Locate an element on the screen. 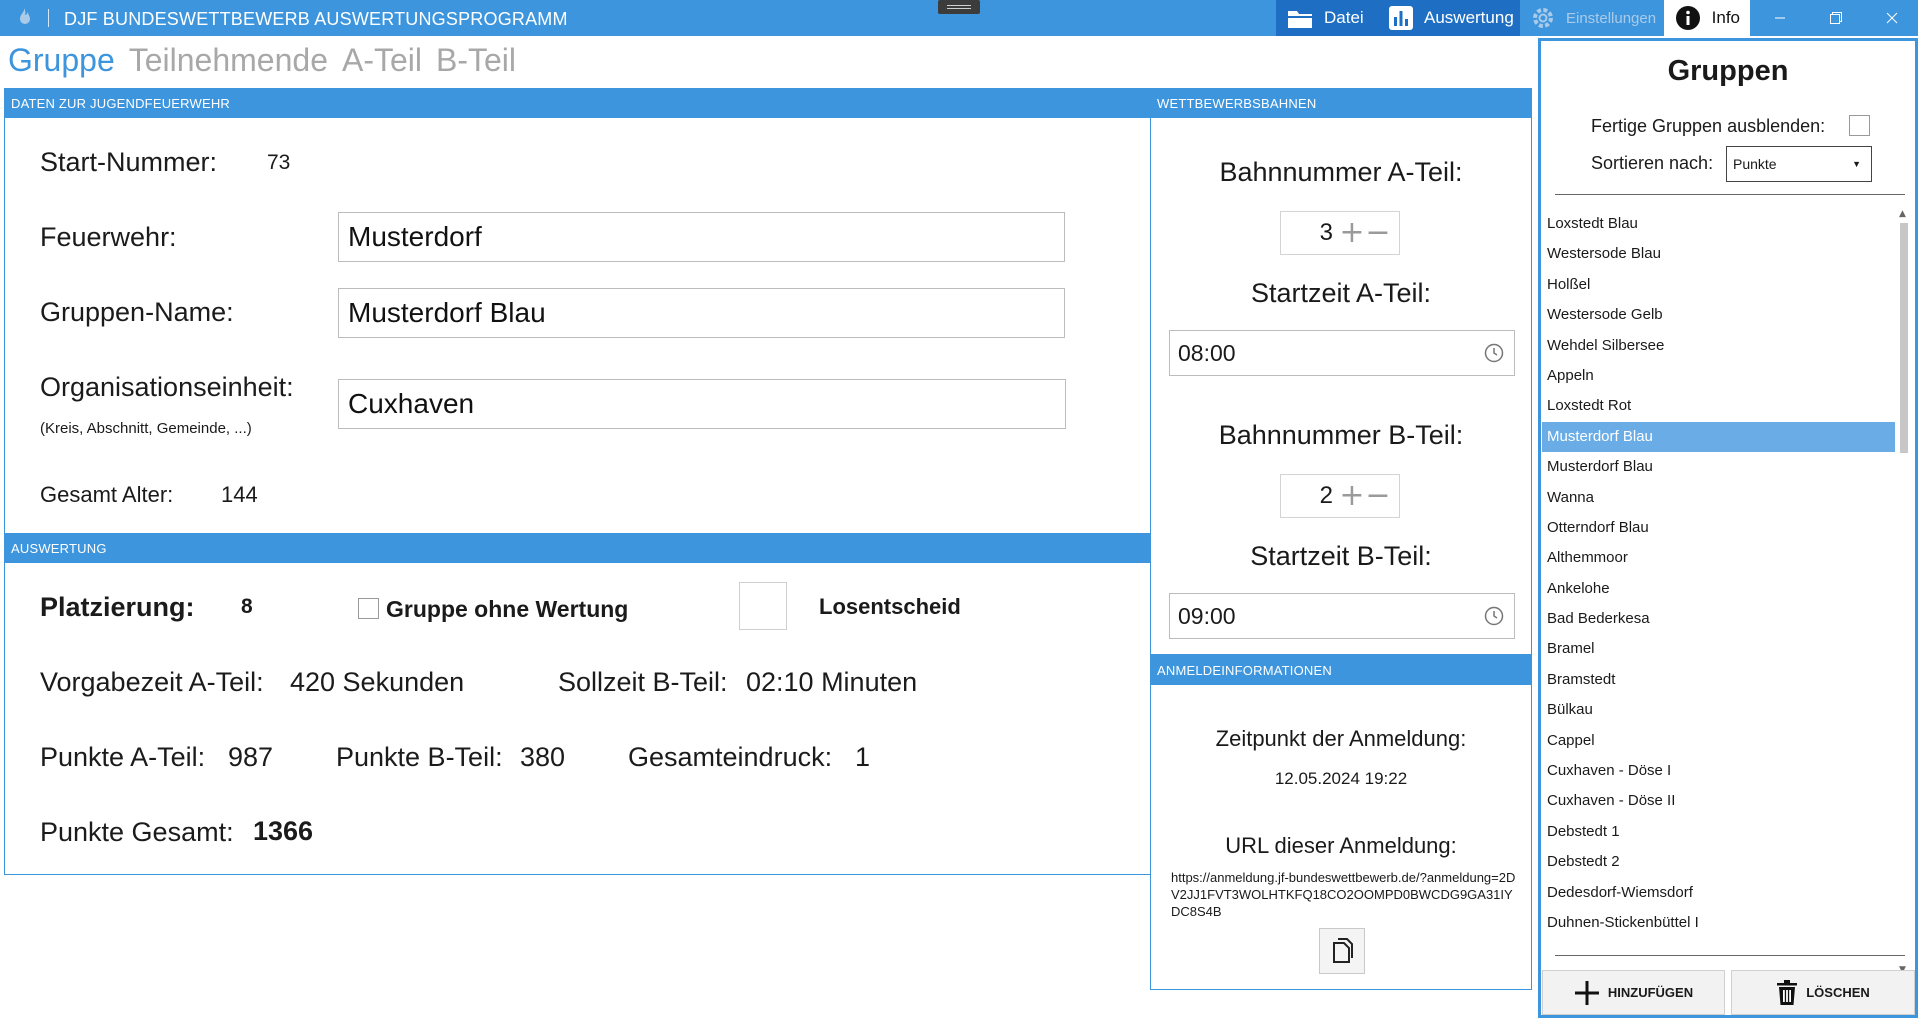  list-item: Westersode Blau is located at coordinates (1718, 254).